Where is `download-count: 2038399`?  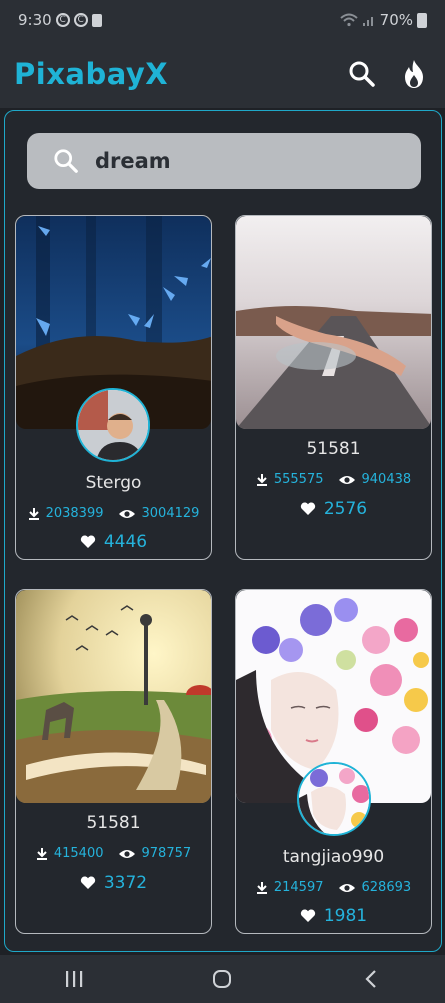
download-count: 2038399 is located at coordinates (74, 513).